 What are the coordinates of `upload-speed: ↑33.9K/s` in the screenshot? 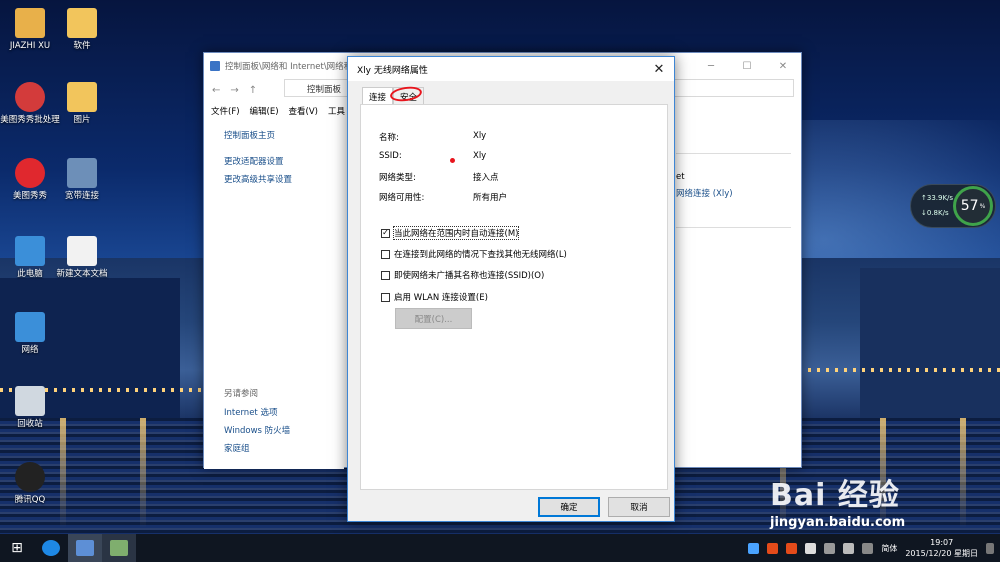 It's located at (937, 198).